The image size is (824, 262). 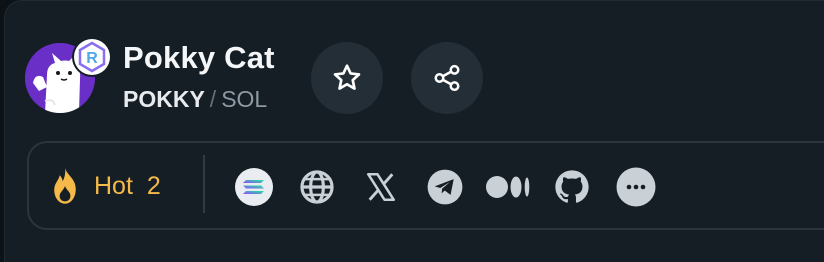 I want to click on dex-badge: R, so click(x=92, y=57).